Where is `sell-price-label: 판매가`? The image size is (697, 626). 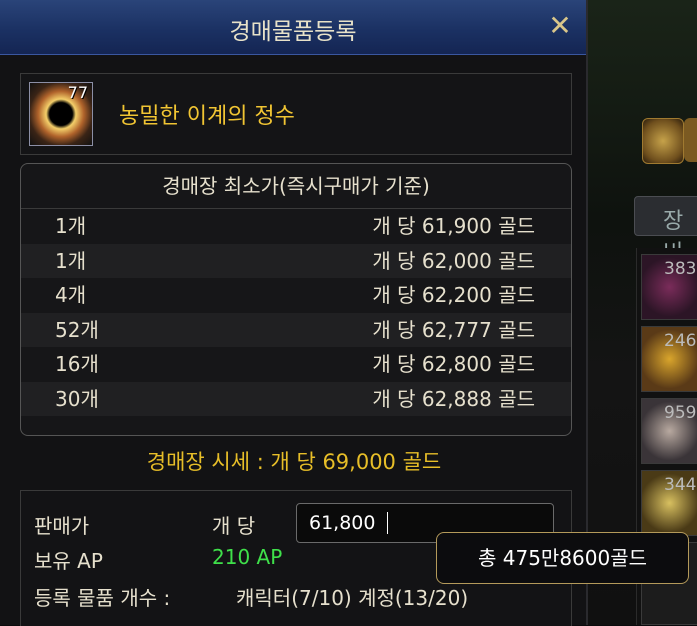
sell-price-label: 판매가 is located at coordinates (62, 526).